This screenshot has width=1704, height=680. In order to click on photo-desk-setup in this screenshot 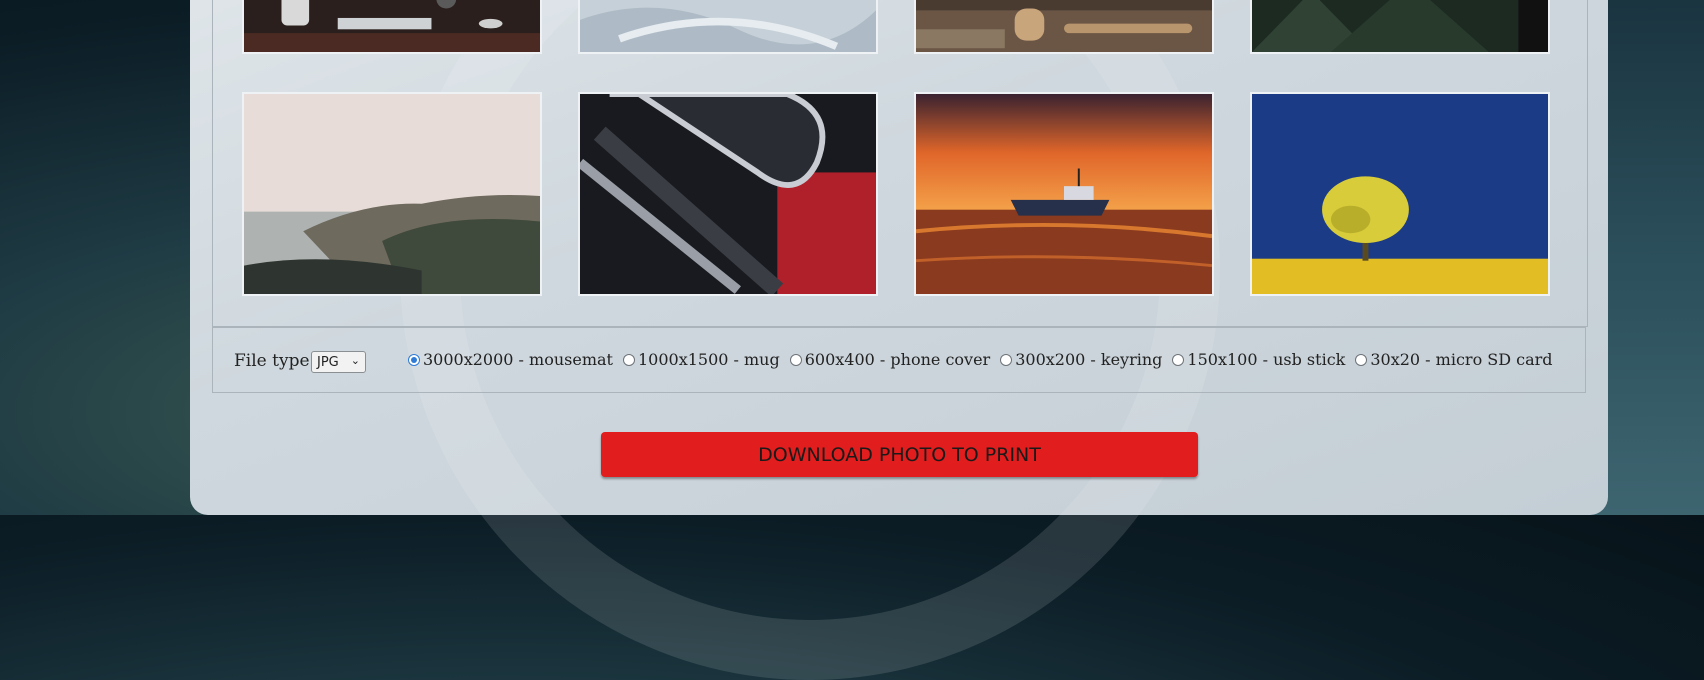, I will do `click(392, 27)`.